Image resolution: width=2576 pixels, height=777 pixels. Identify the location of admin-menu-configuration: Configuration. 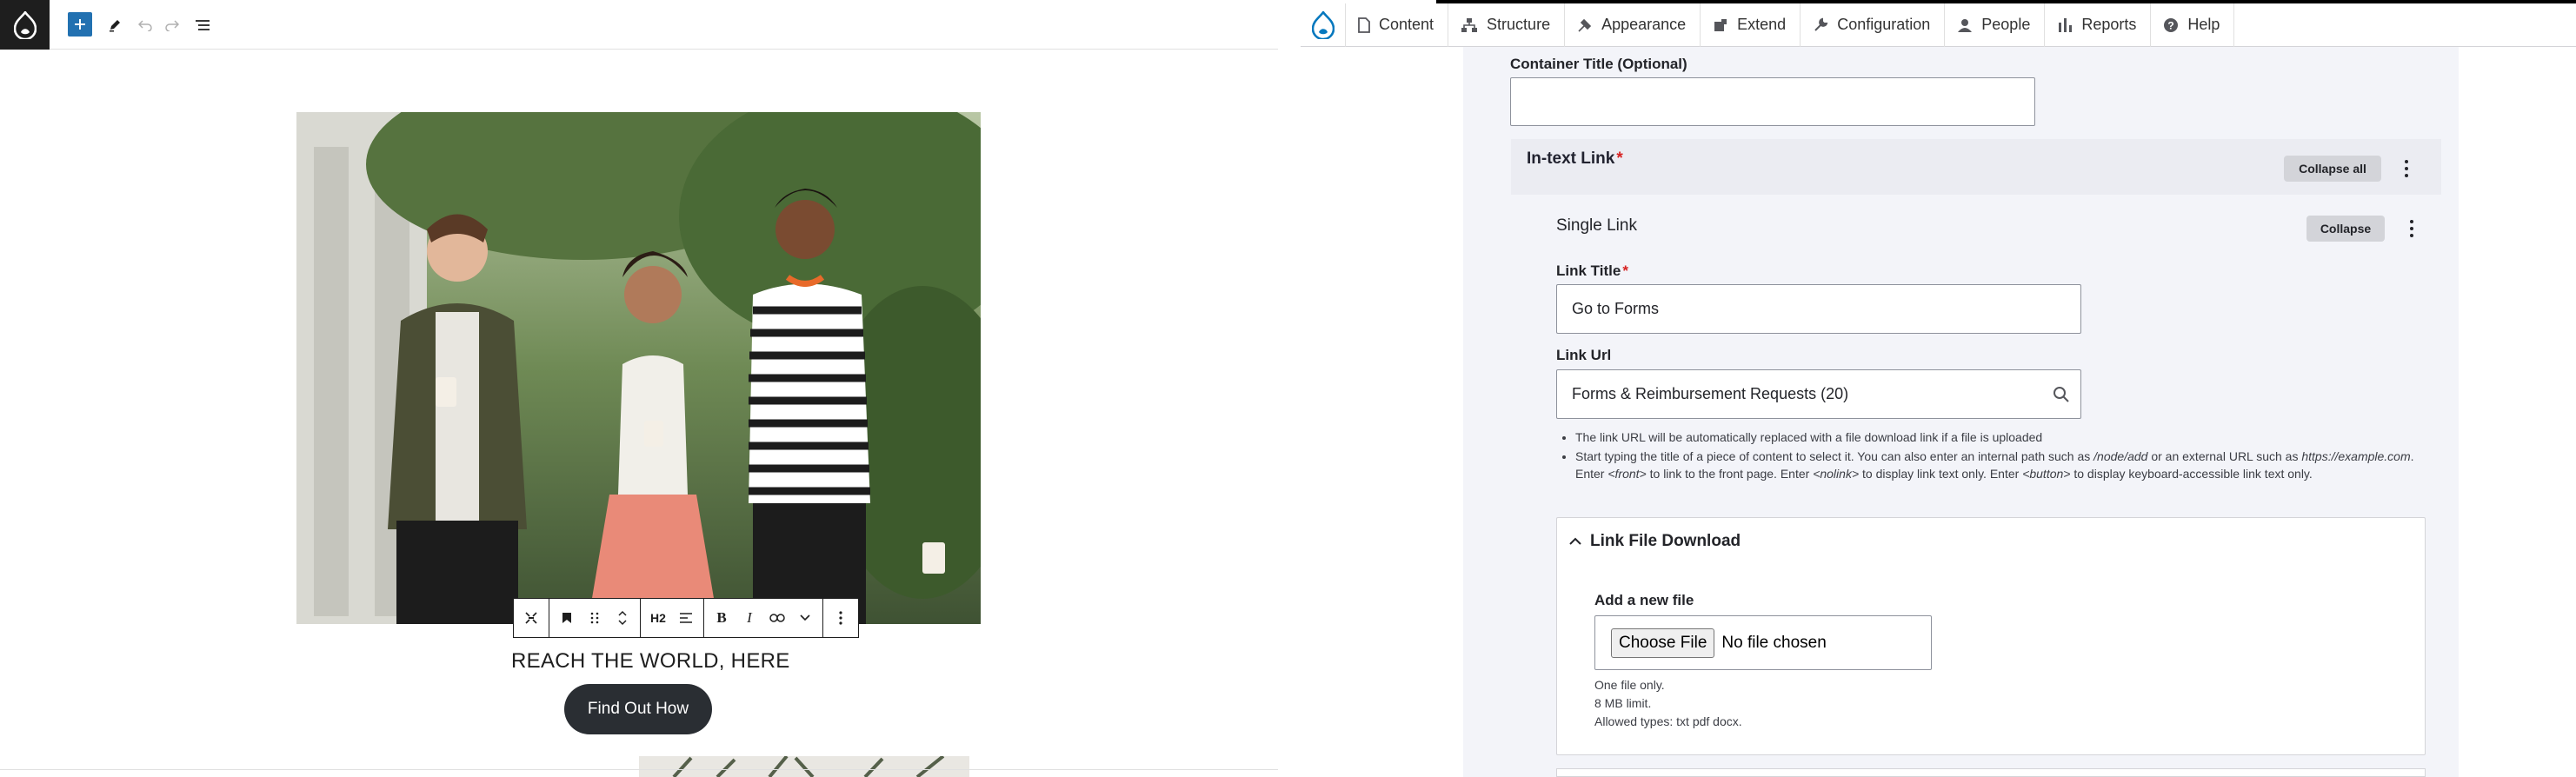
(1873, 25).